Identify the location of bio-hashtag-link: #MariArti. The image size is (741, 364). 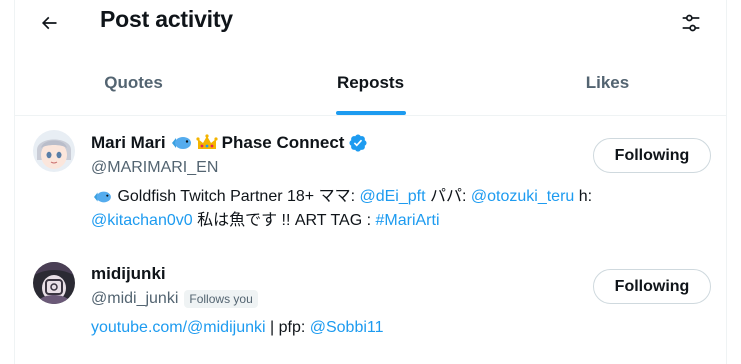
(408, 220).